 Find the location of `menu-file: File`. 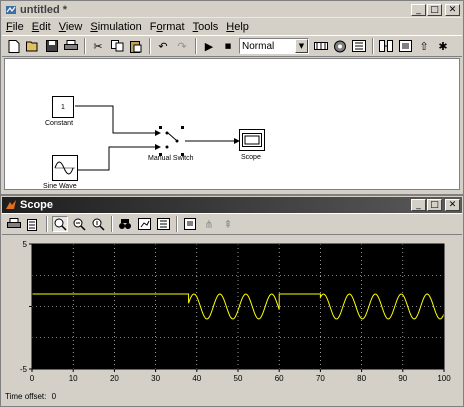

menu-file: File is located at coordinates (15, 27).